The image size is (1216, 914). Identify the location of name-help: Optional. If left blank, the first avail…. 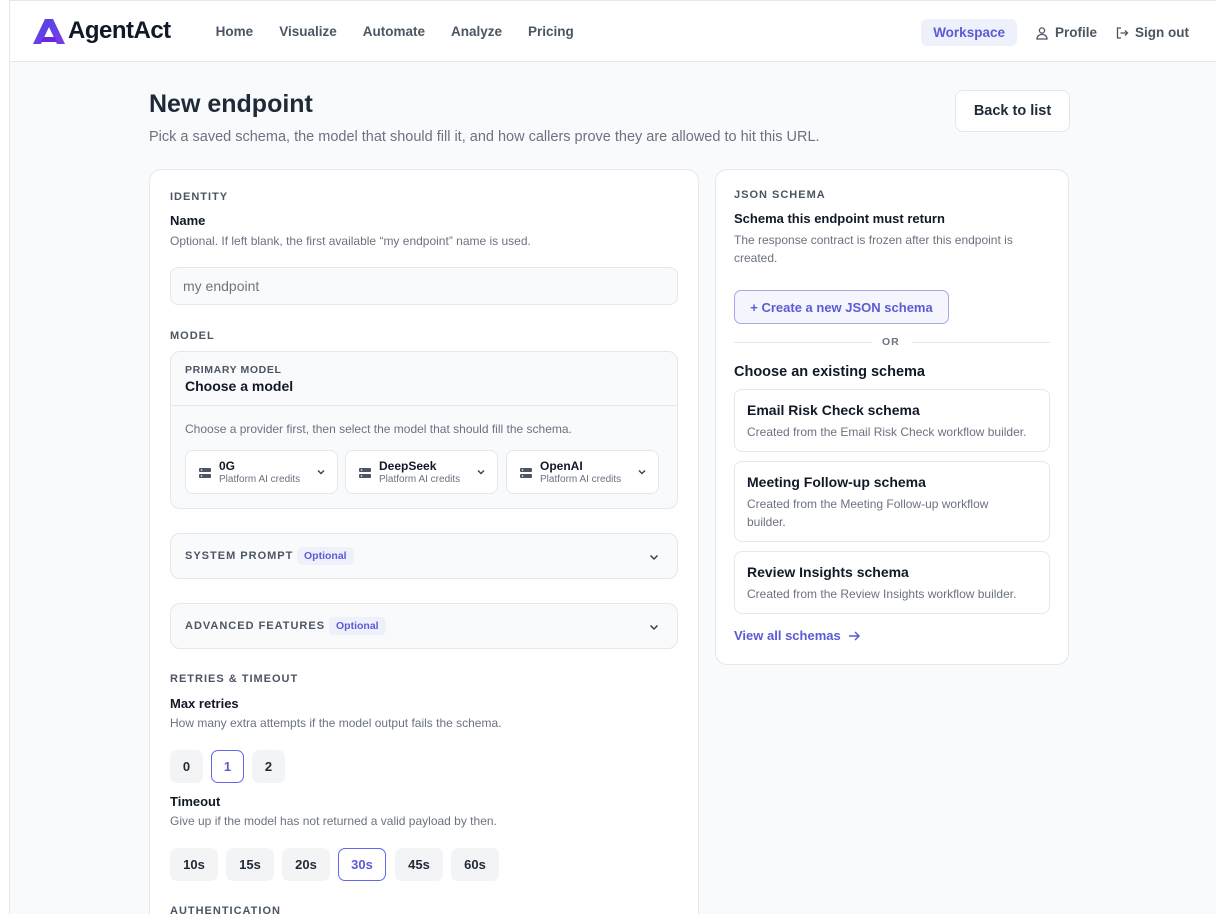
(350, 241).